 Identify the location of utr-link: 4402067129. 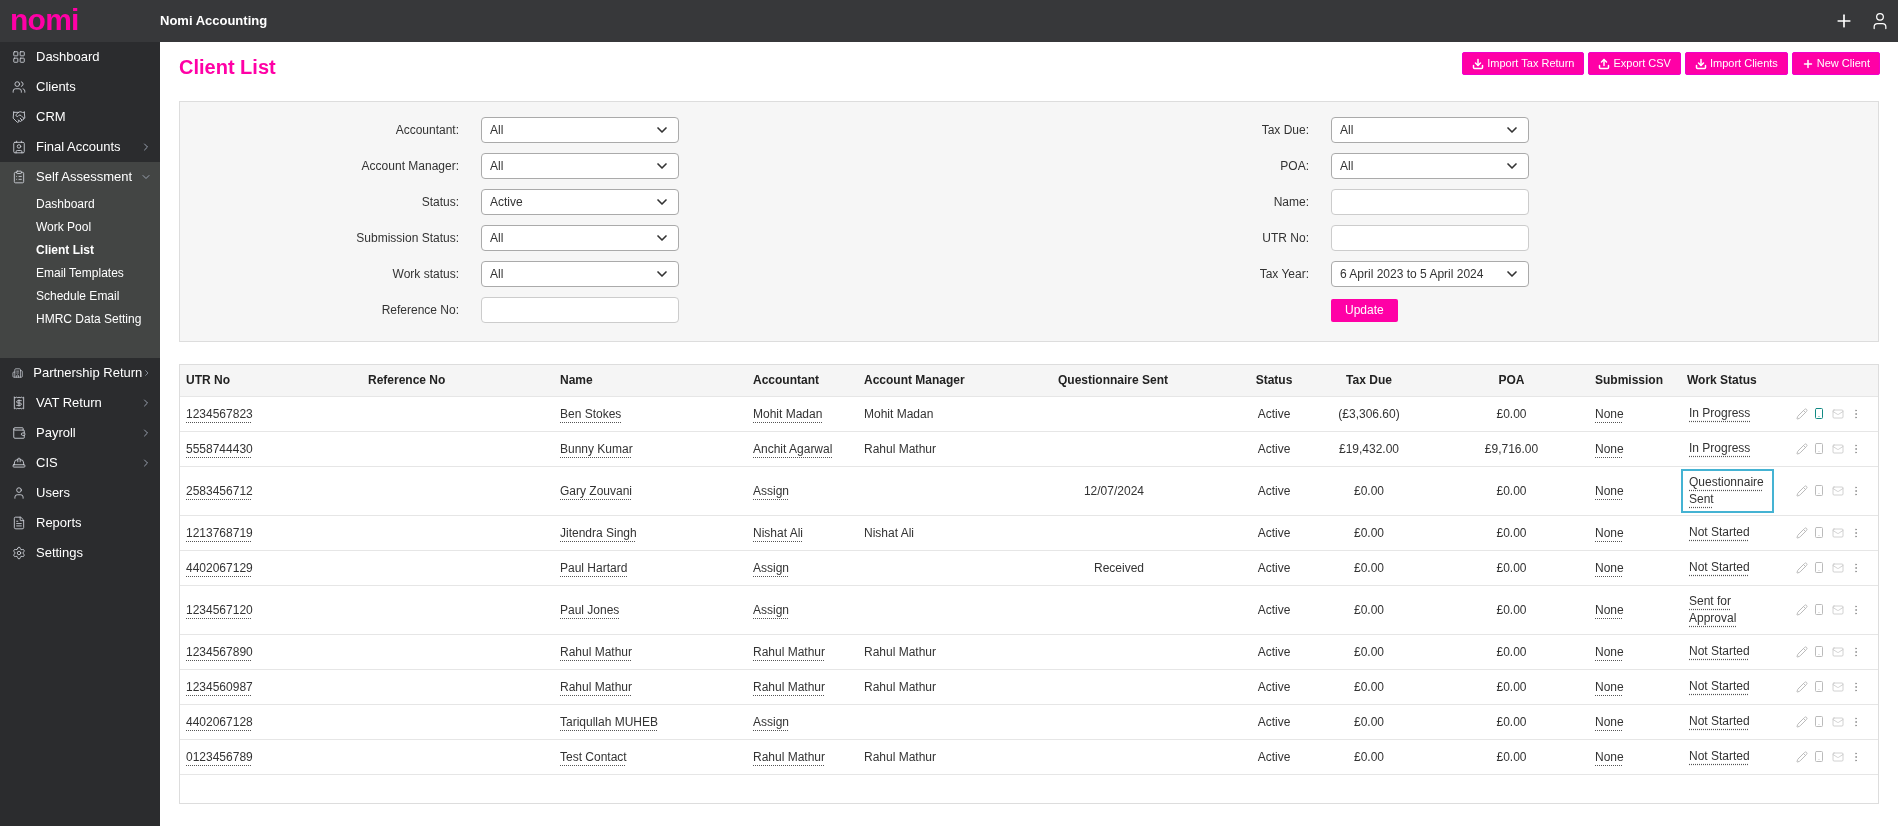
(219, 567).